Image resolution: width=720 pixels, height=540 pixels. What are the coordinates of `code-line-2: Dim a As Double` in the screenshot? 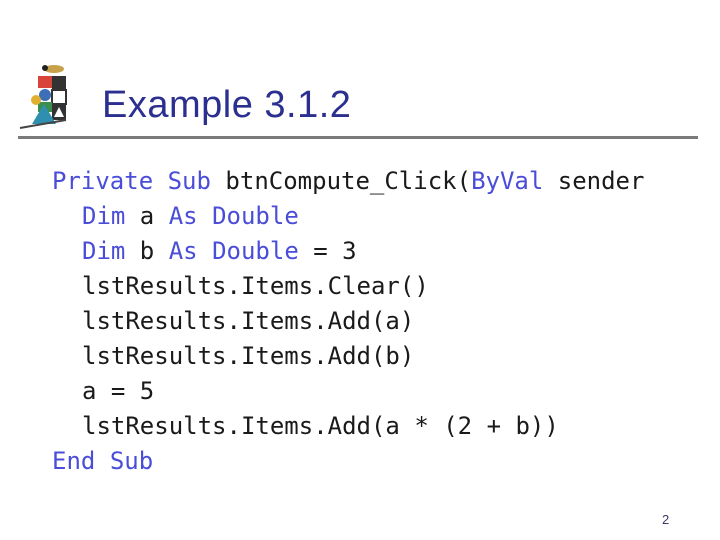 It's located at (175, 216).